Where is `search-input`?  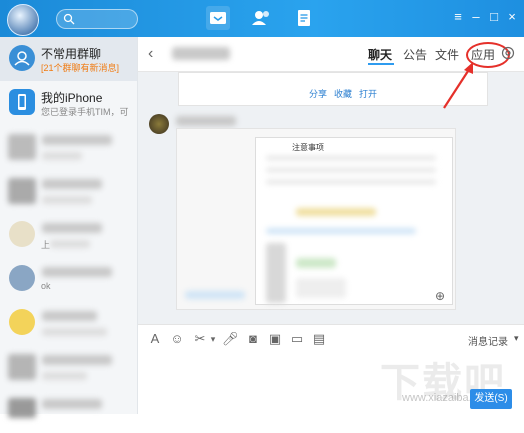
search-input is located at coordinates (97, 19).